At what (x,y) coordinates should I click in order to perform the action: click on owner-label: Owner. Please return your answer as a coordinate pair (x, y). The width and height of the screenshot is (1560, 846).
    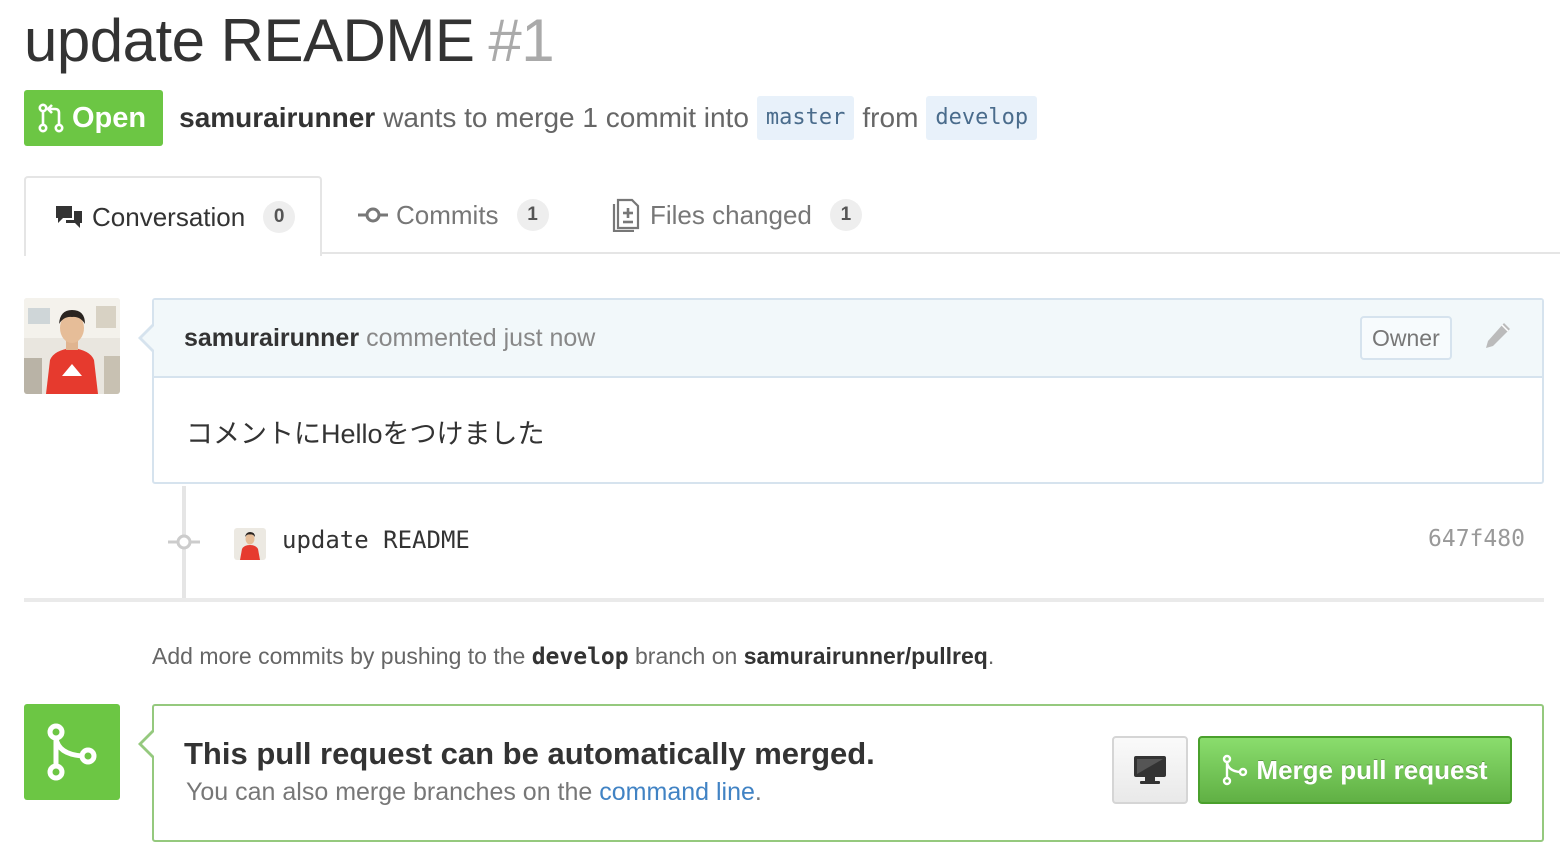
    Looking at the image, I should click on (1406, 338).